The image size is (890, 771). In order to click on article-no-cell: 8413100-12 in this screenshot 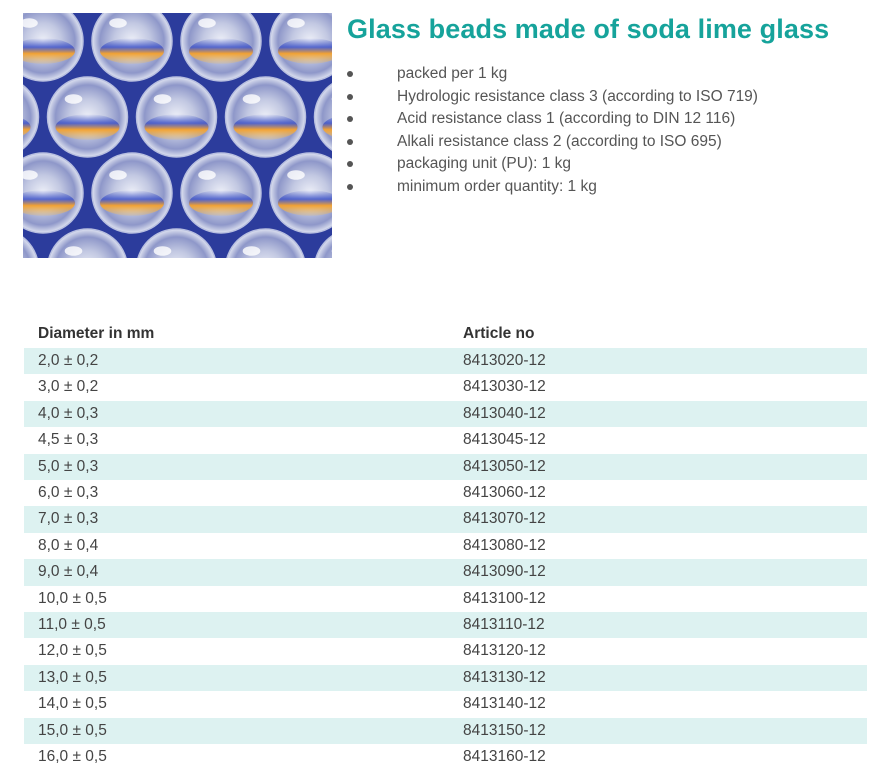, I will do `click(504, 598)`.